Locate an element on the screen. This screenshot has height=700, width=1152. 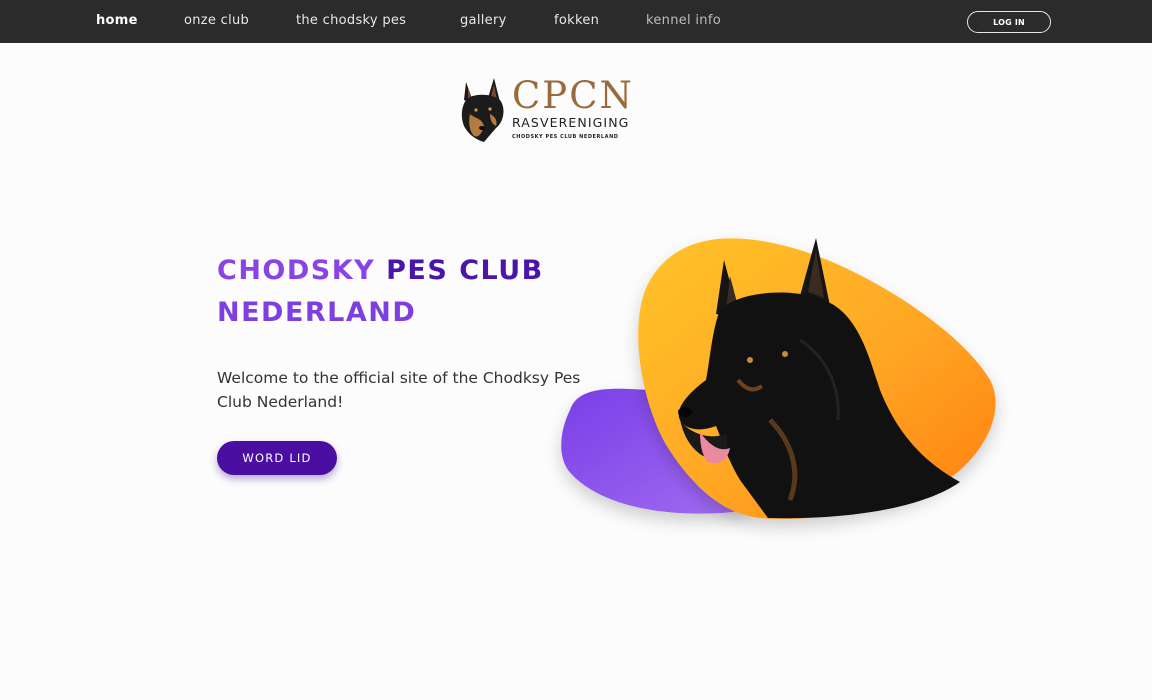
dog-head-icon is located at coordinates (482, 110).